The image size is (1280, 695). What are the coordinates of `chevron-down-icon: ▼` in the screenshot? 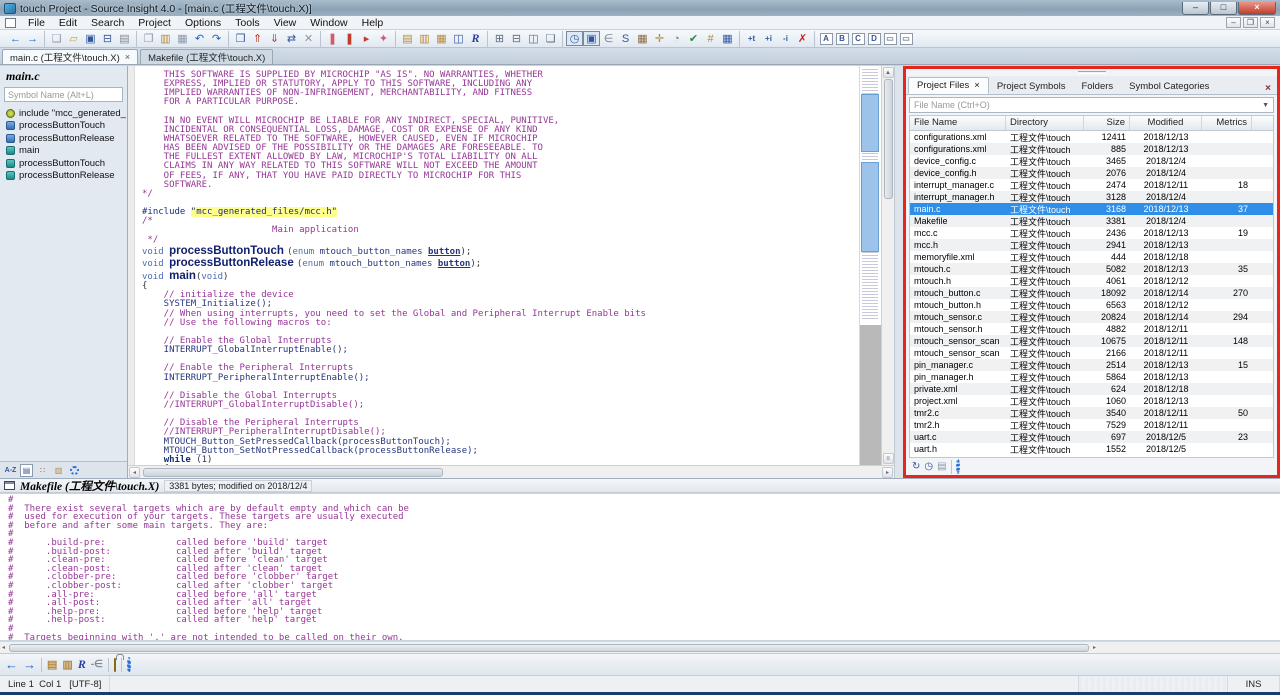 It's located at (1265, 105).